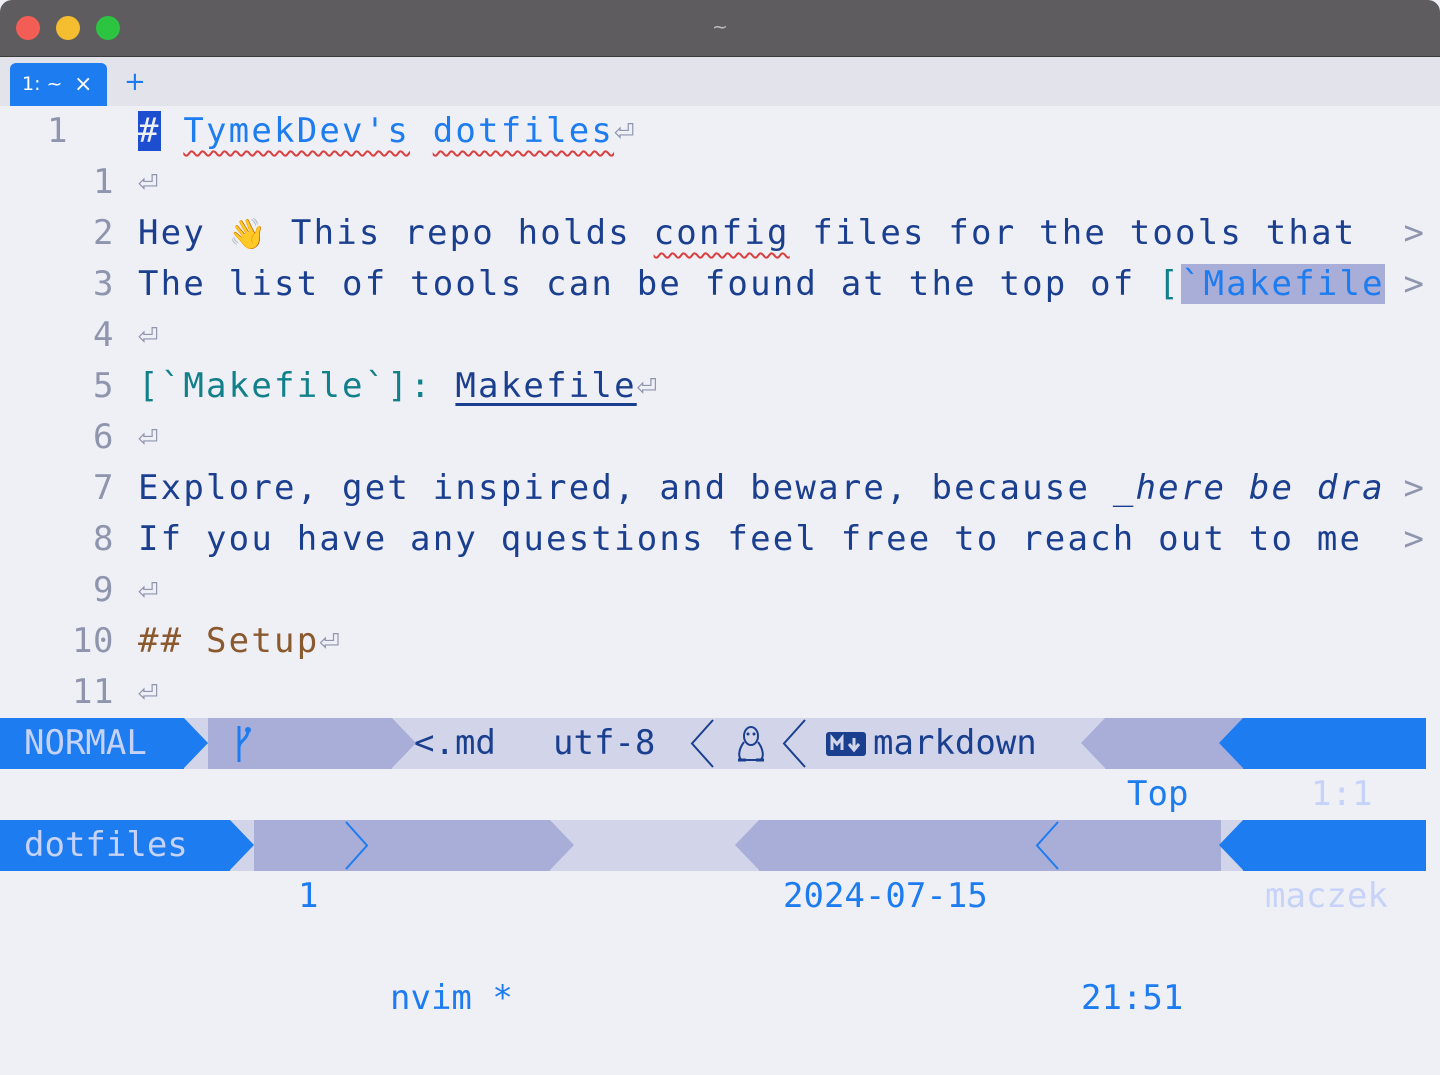 This screenshot has width=1440, height=1075. Describe the element at coordinates (1282, 284) in the screenshot. I see `text-token: `Makefile` at that location.